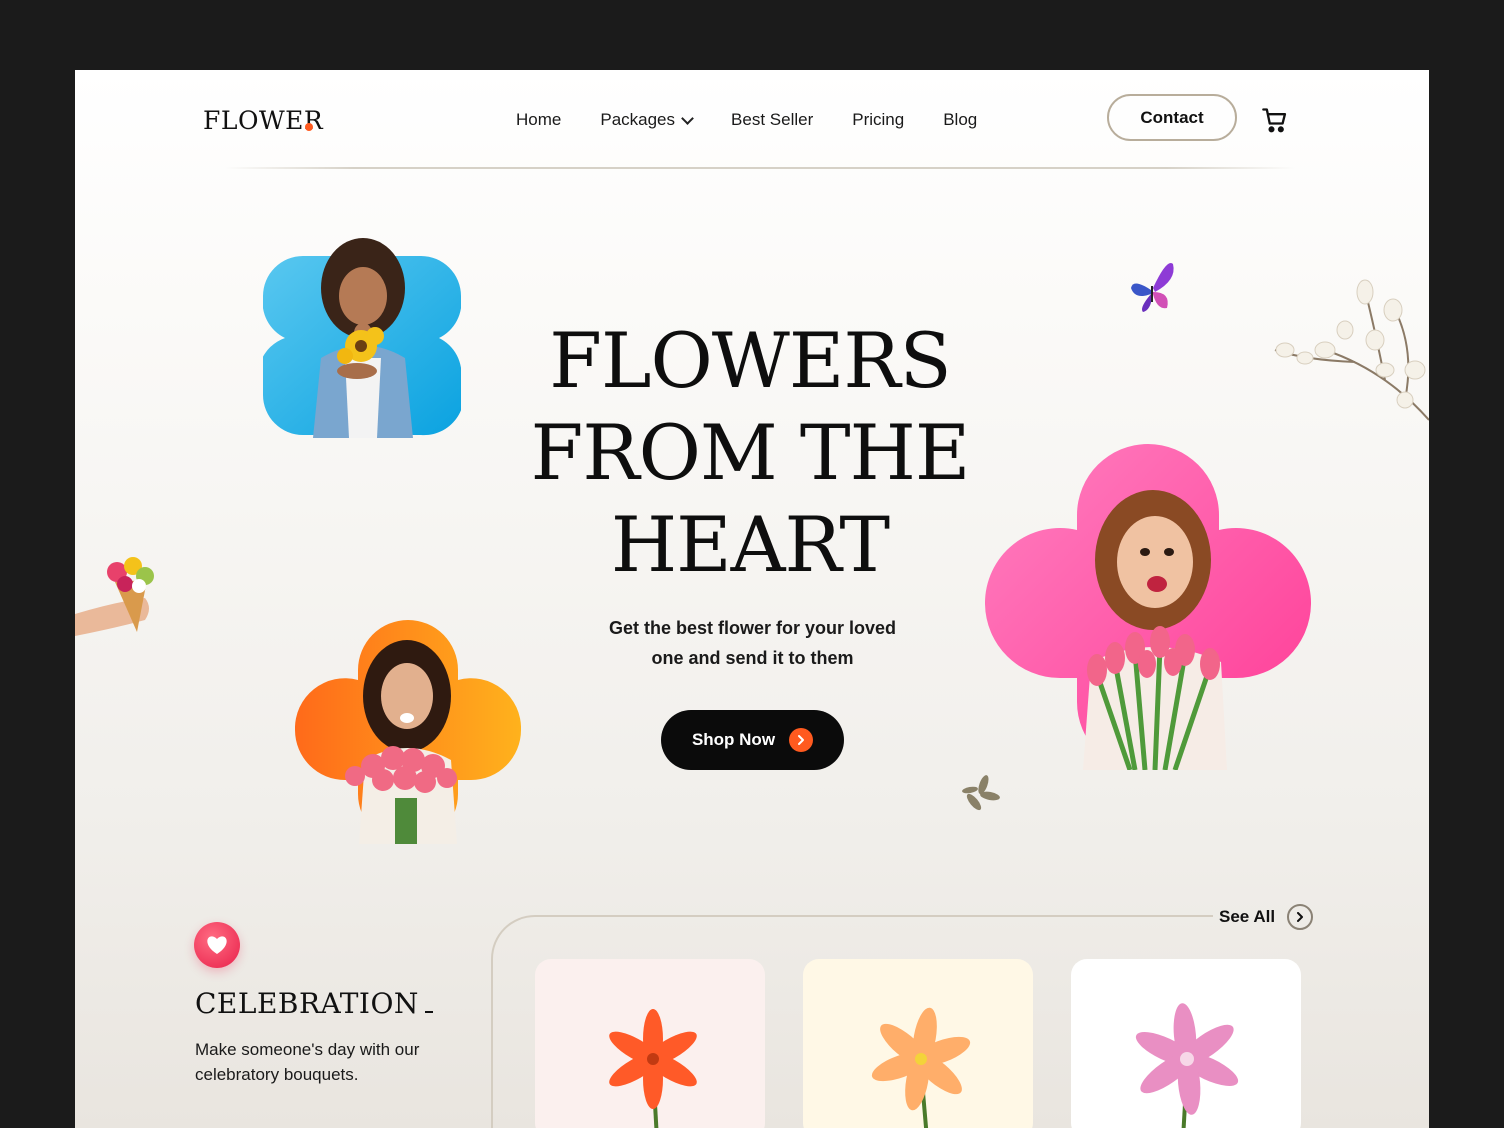 The width and height of the screenshot is (1504, 1128). I want to click on arrow-right-icon, so click(801, 740).